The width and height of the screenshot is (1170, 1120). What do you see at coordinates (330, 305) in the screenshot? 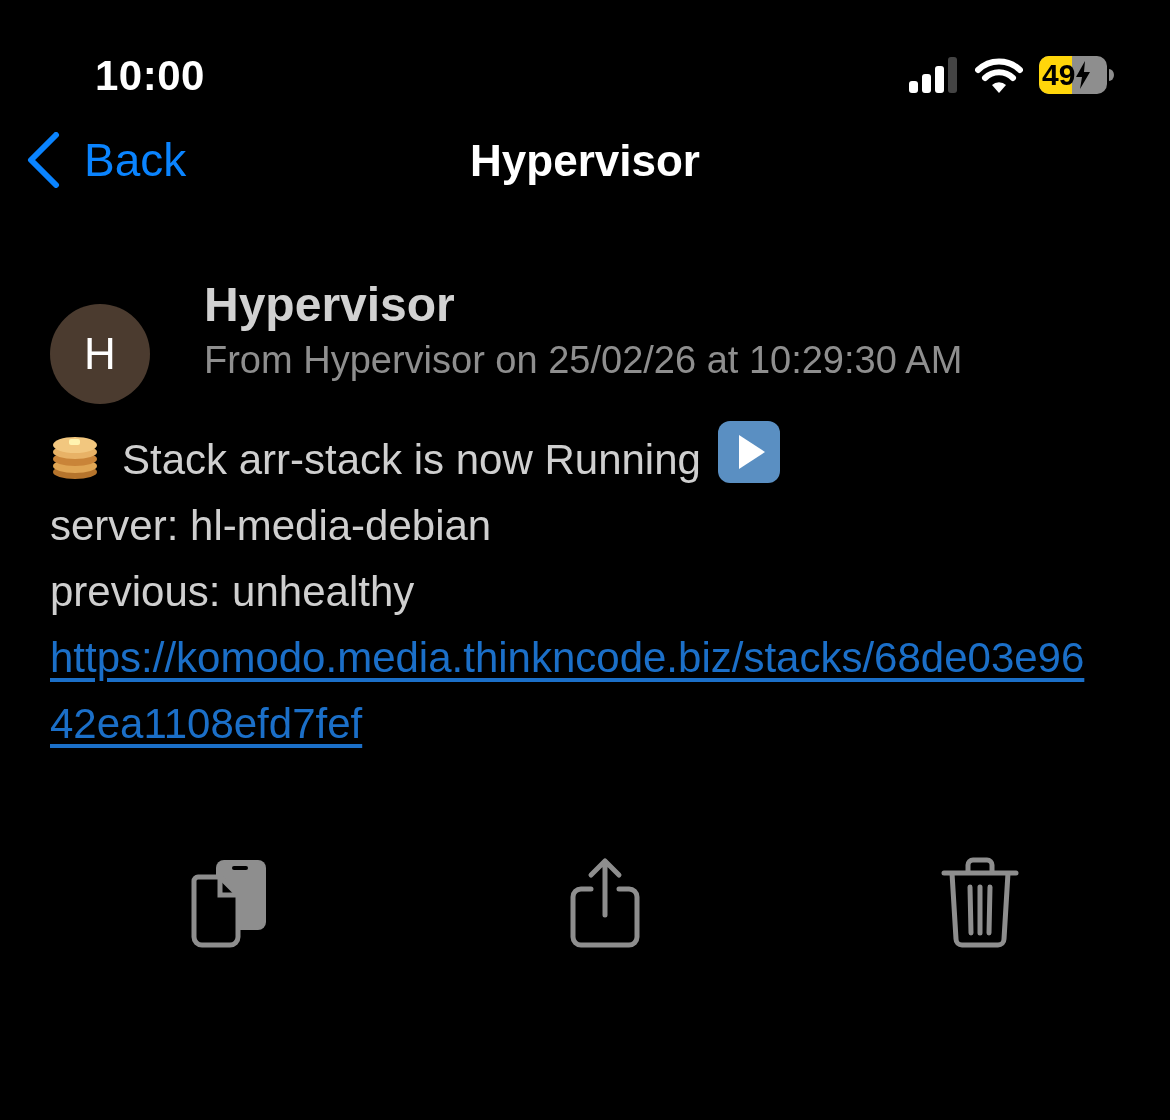
I see `sender-name: Hypervisor` at bounding box center [330, 305].